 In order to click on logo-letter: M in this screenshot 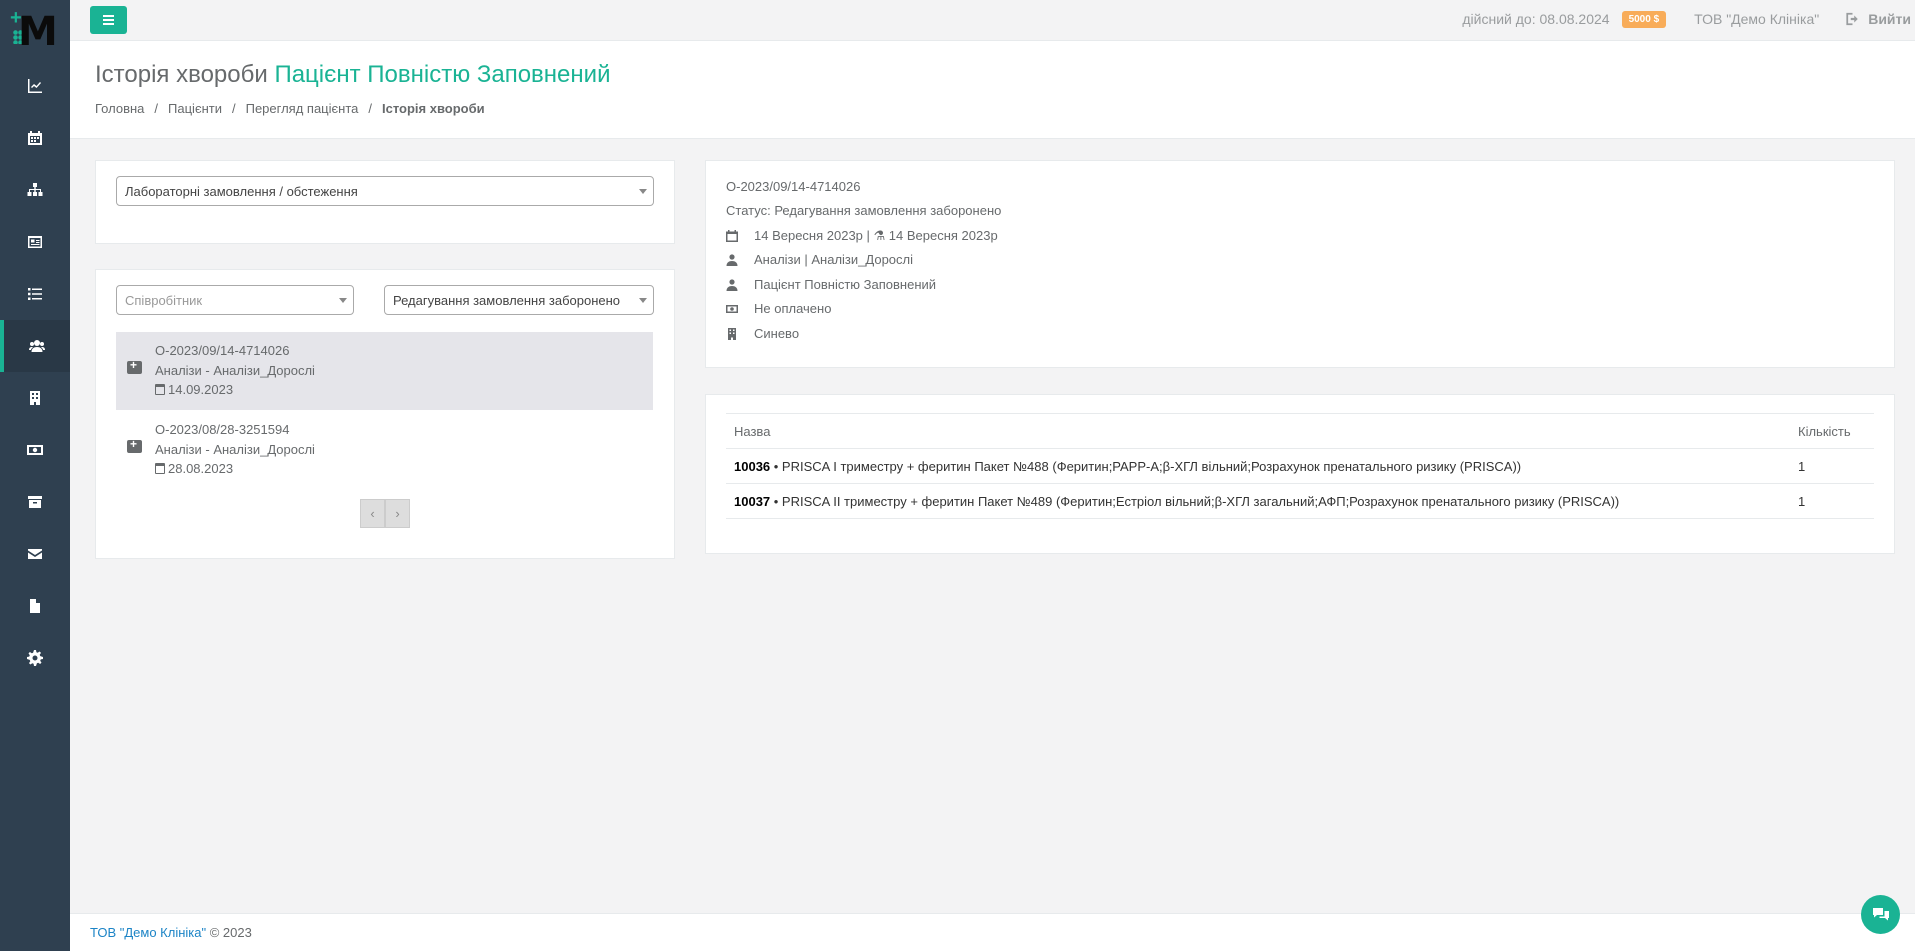, I will do `click(38, 32)`.